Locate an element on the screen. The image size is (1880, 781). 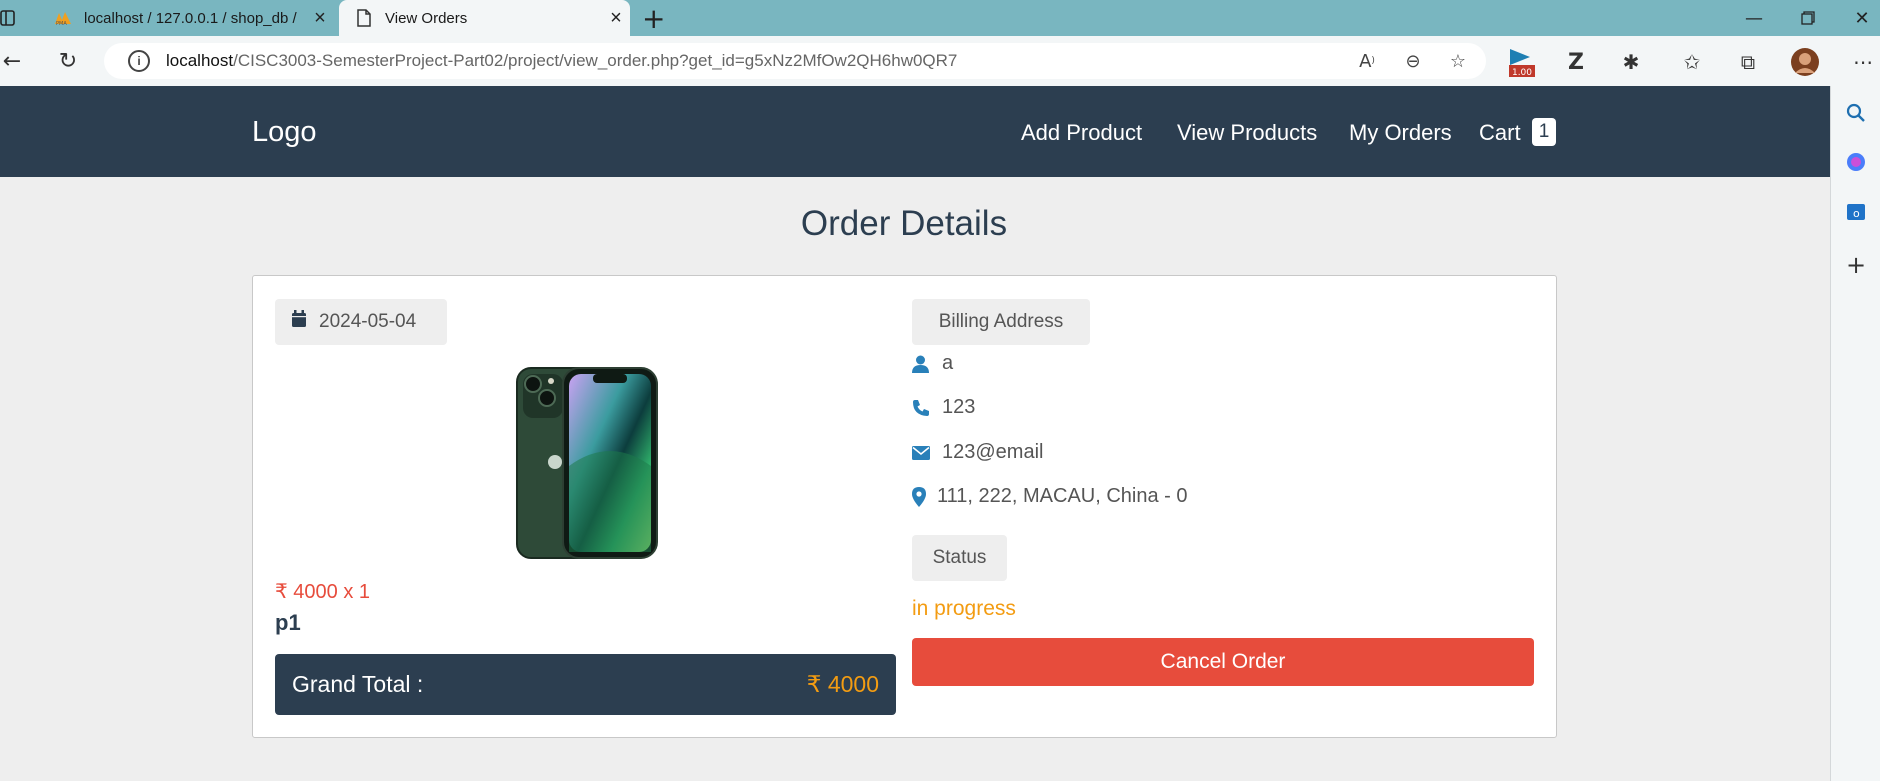
location-pin-icon is located at coordinates (924, 496).